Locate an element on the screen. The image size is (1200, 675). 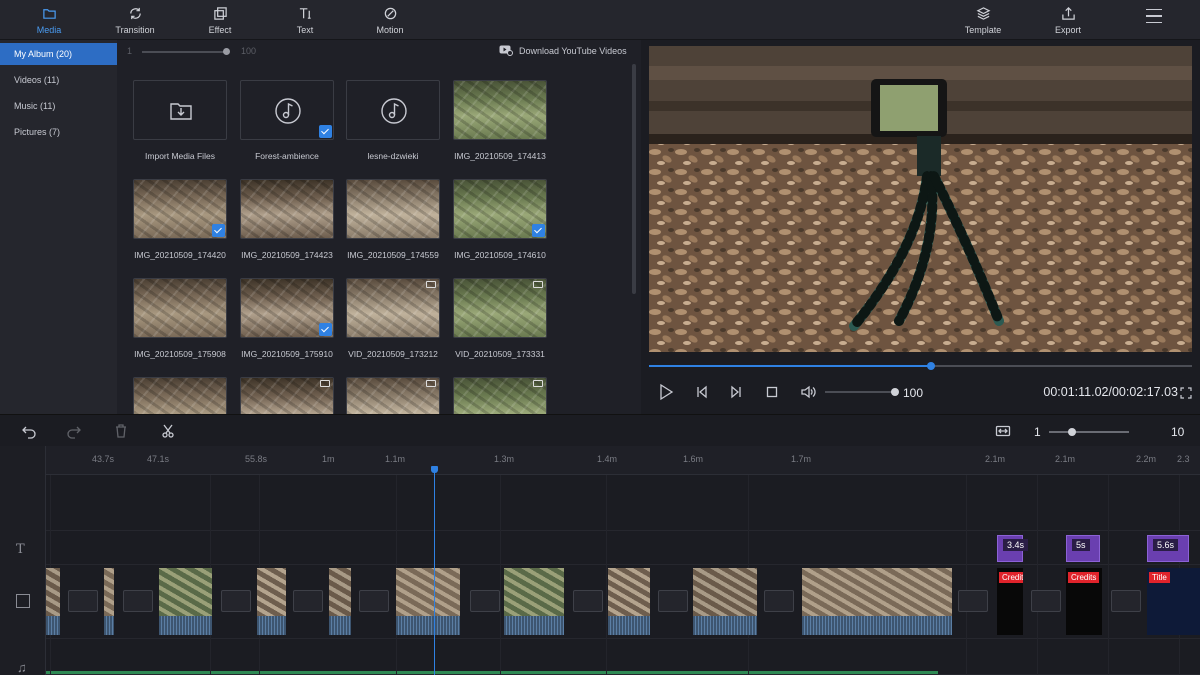
split-button is located at coordinates (168, 431).